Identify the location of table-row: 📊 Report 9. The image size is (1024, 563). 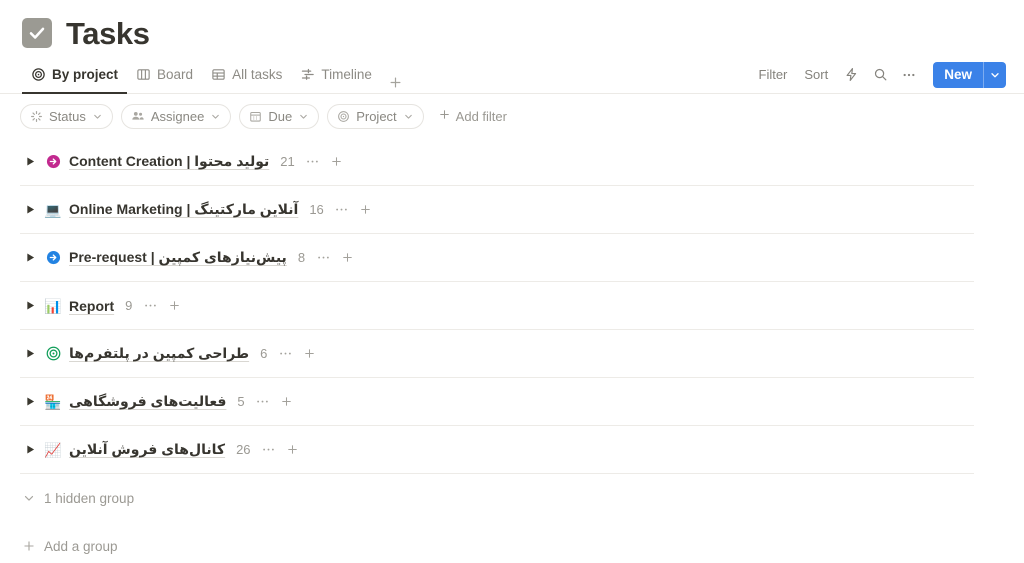
(497, 306).